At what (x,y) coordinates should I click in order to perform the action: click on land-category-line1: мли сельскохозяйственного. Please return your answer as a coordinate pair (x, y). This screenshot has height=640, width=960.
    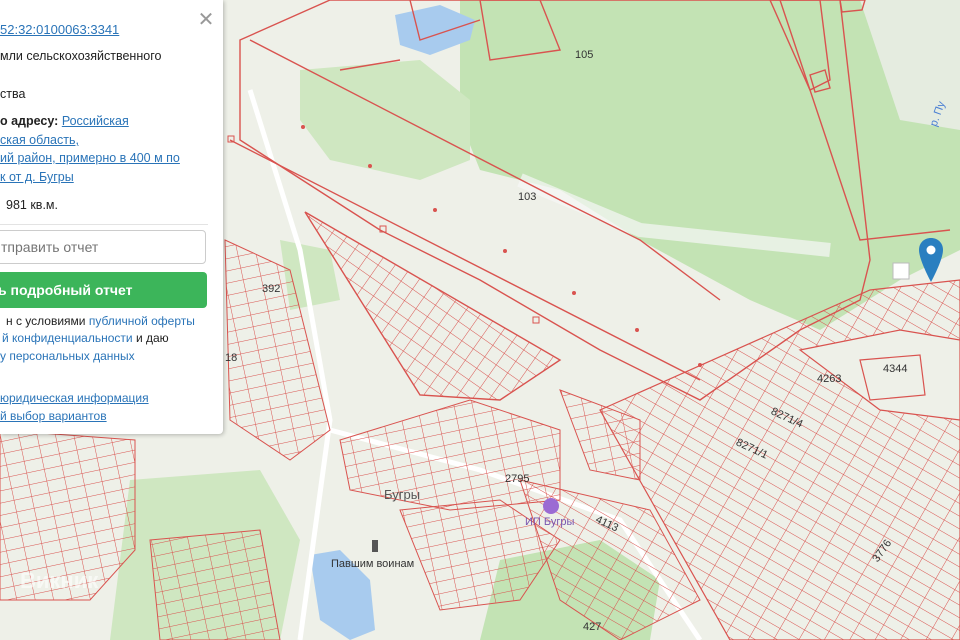
    Looking at the image, I should click on (81, 56).